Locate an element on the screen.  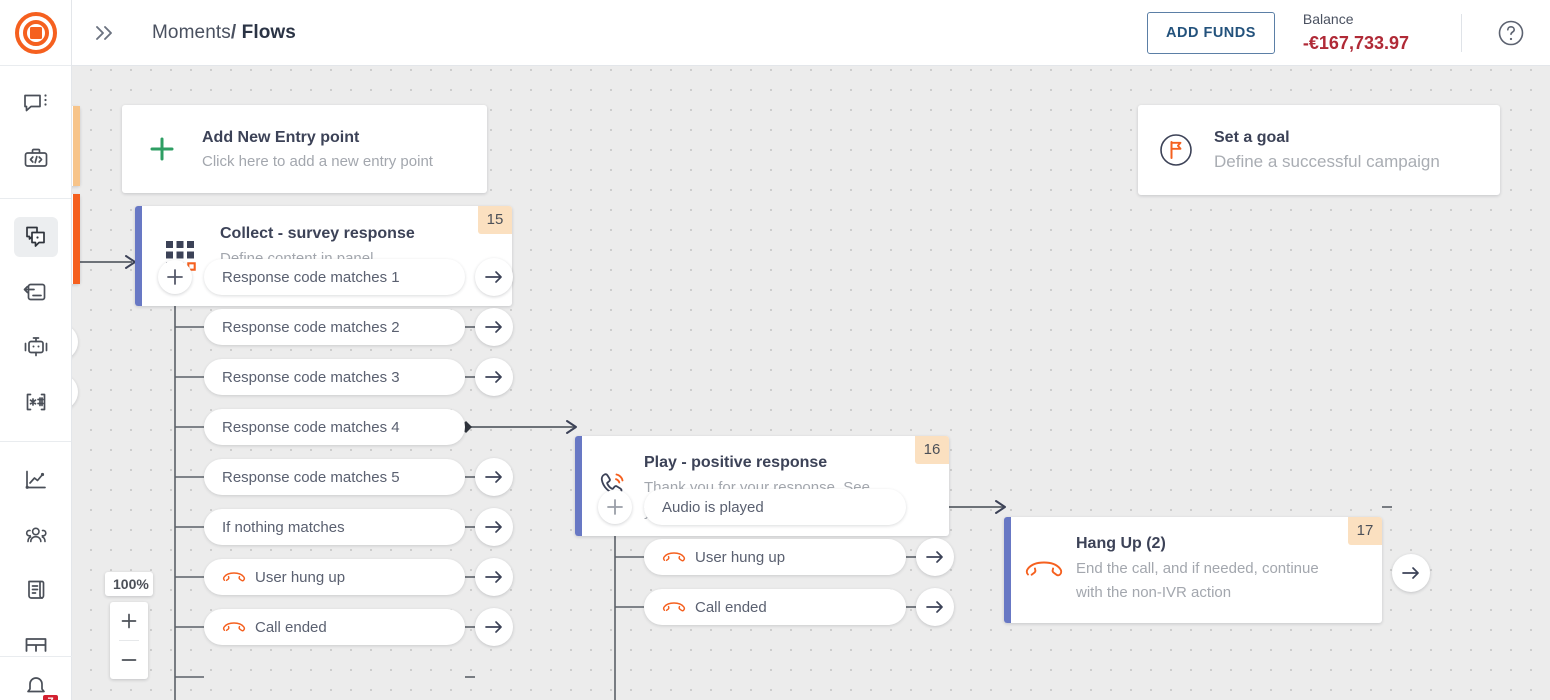
app-logo is located at coordinates (35, 33).